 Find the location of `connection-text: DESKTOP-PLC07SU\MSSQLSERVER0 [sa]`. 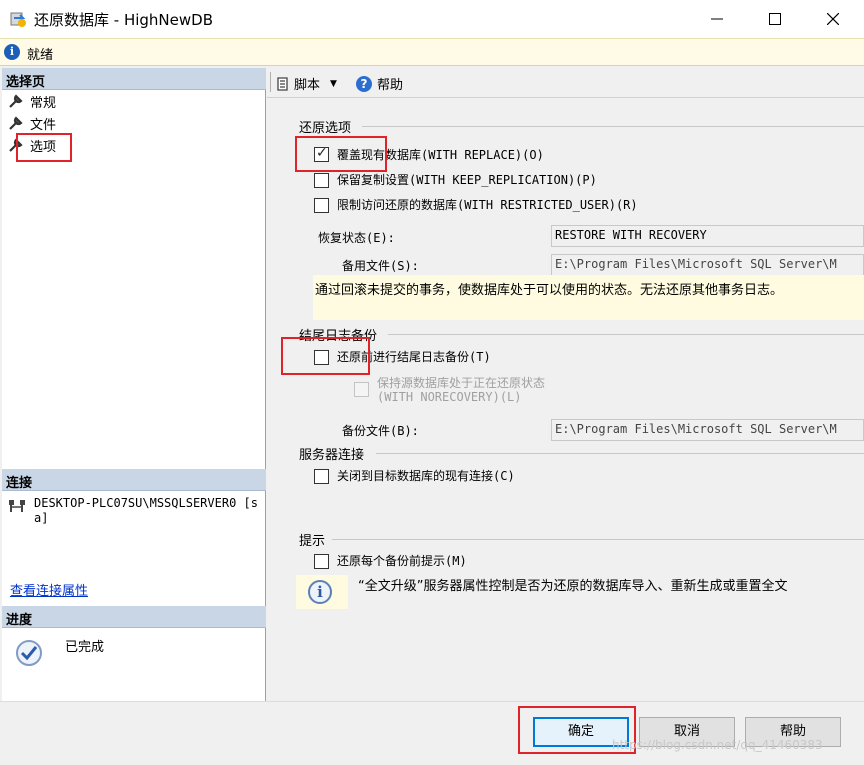

connection-text: DESKTOP-PLC07SU\MSSQLSERVER0 [sa] is located at coordinates (146, 510).